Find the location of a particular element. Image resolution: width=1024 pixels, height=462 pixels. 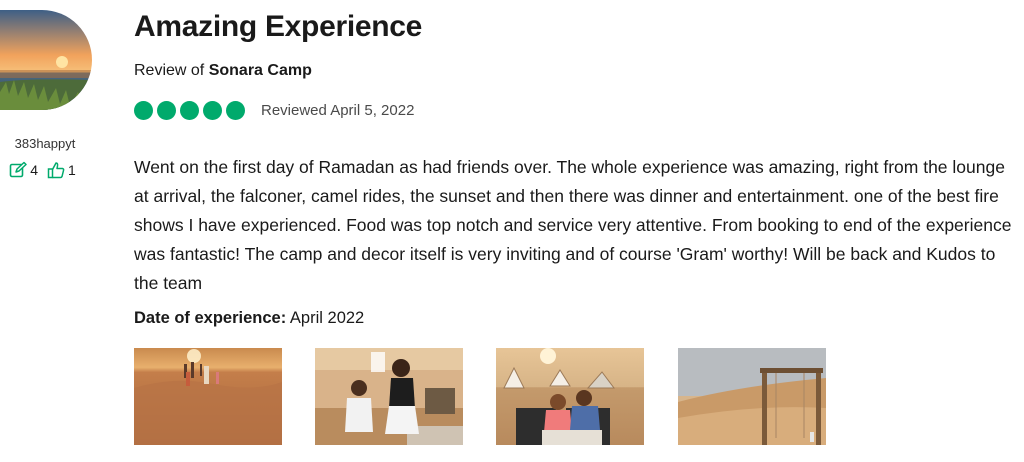

reviewer-stats: 4 1 is located at coordinates (45, 170).